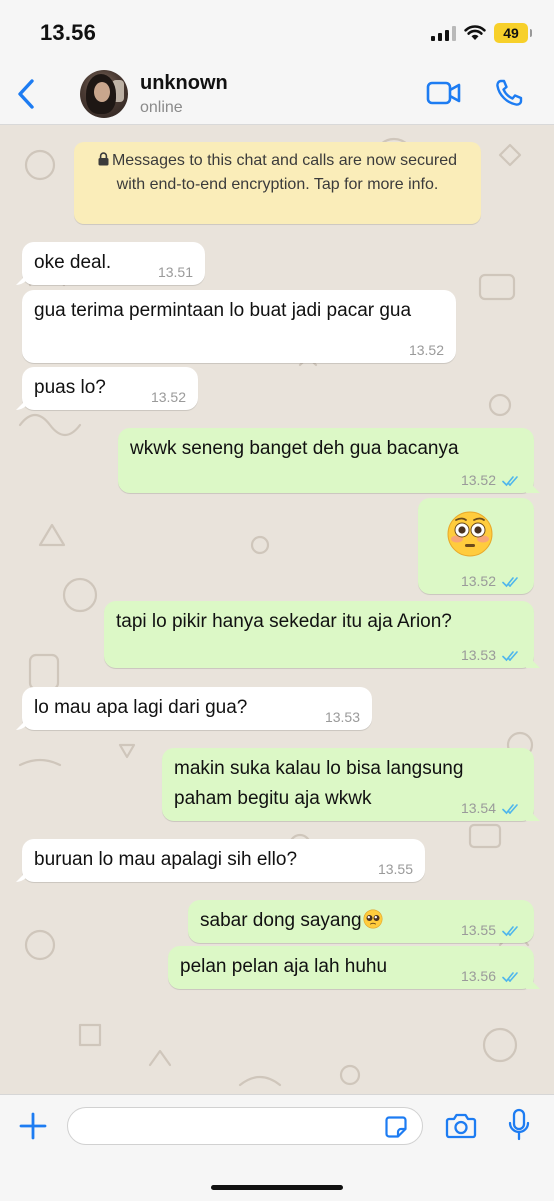 The image size is (554, 1201). I want to click on message-bubble-outgoing: pelan pelan aja lah huhu 13.56, so click(351, 967).